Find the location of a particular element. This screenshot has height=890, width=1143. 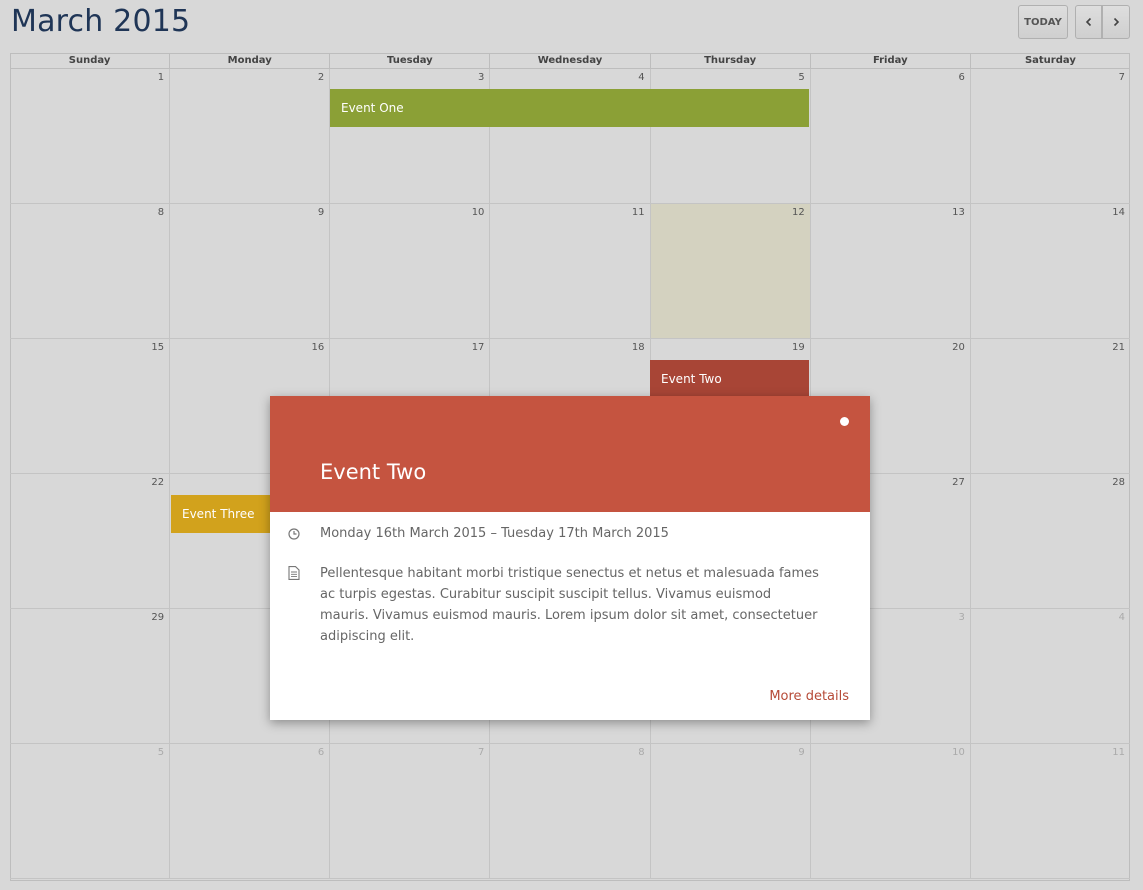

day-number: 14 is located at coordinates (1118, 212).